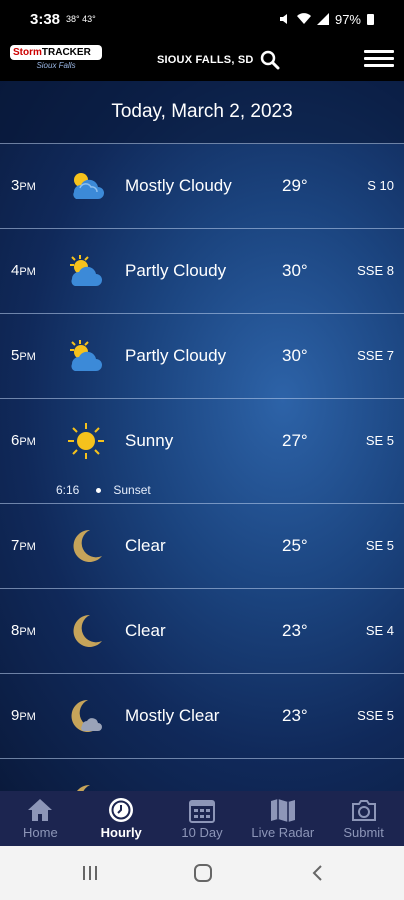 Image resolution: width=404 pixels, height=900 pixels. I want to click on condition-label: Mostly Cloudy, so click(178, 185).